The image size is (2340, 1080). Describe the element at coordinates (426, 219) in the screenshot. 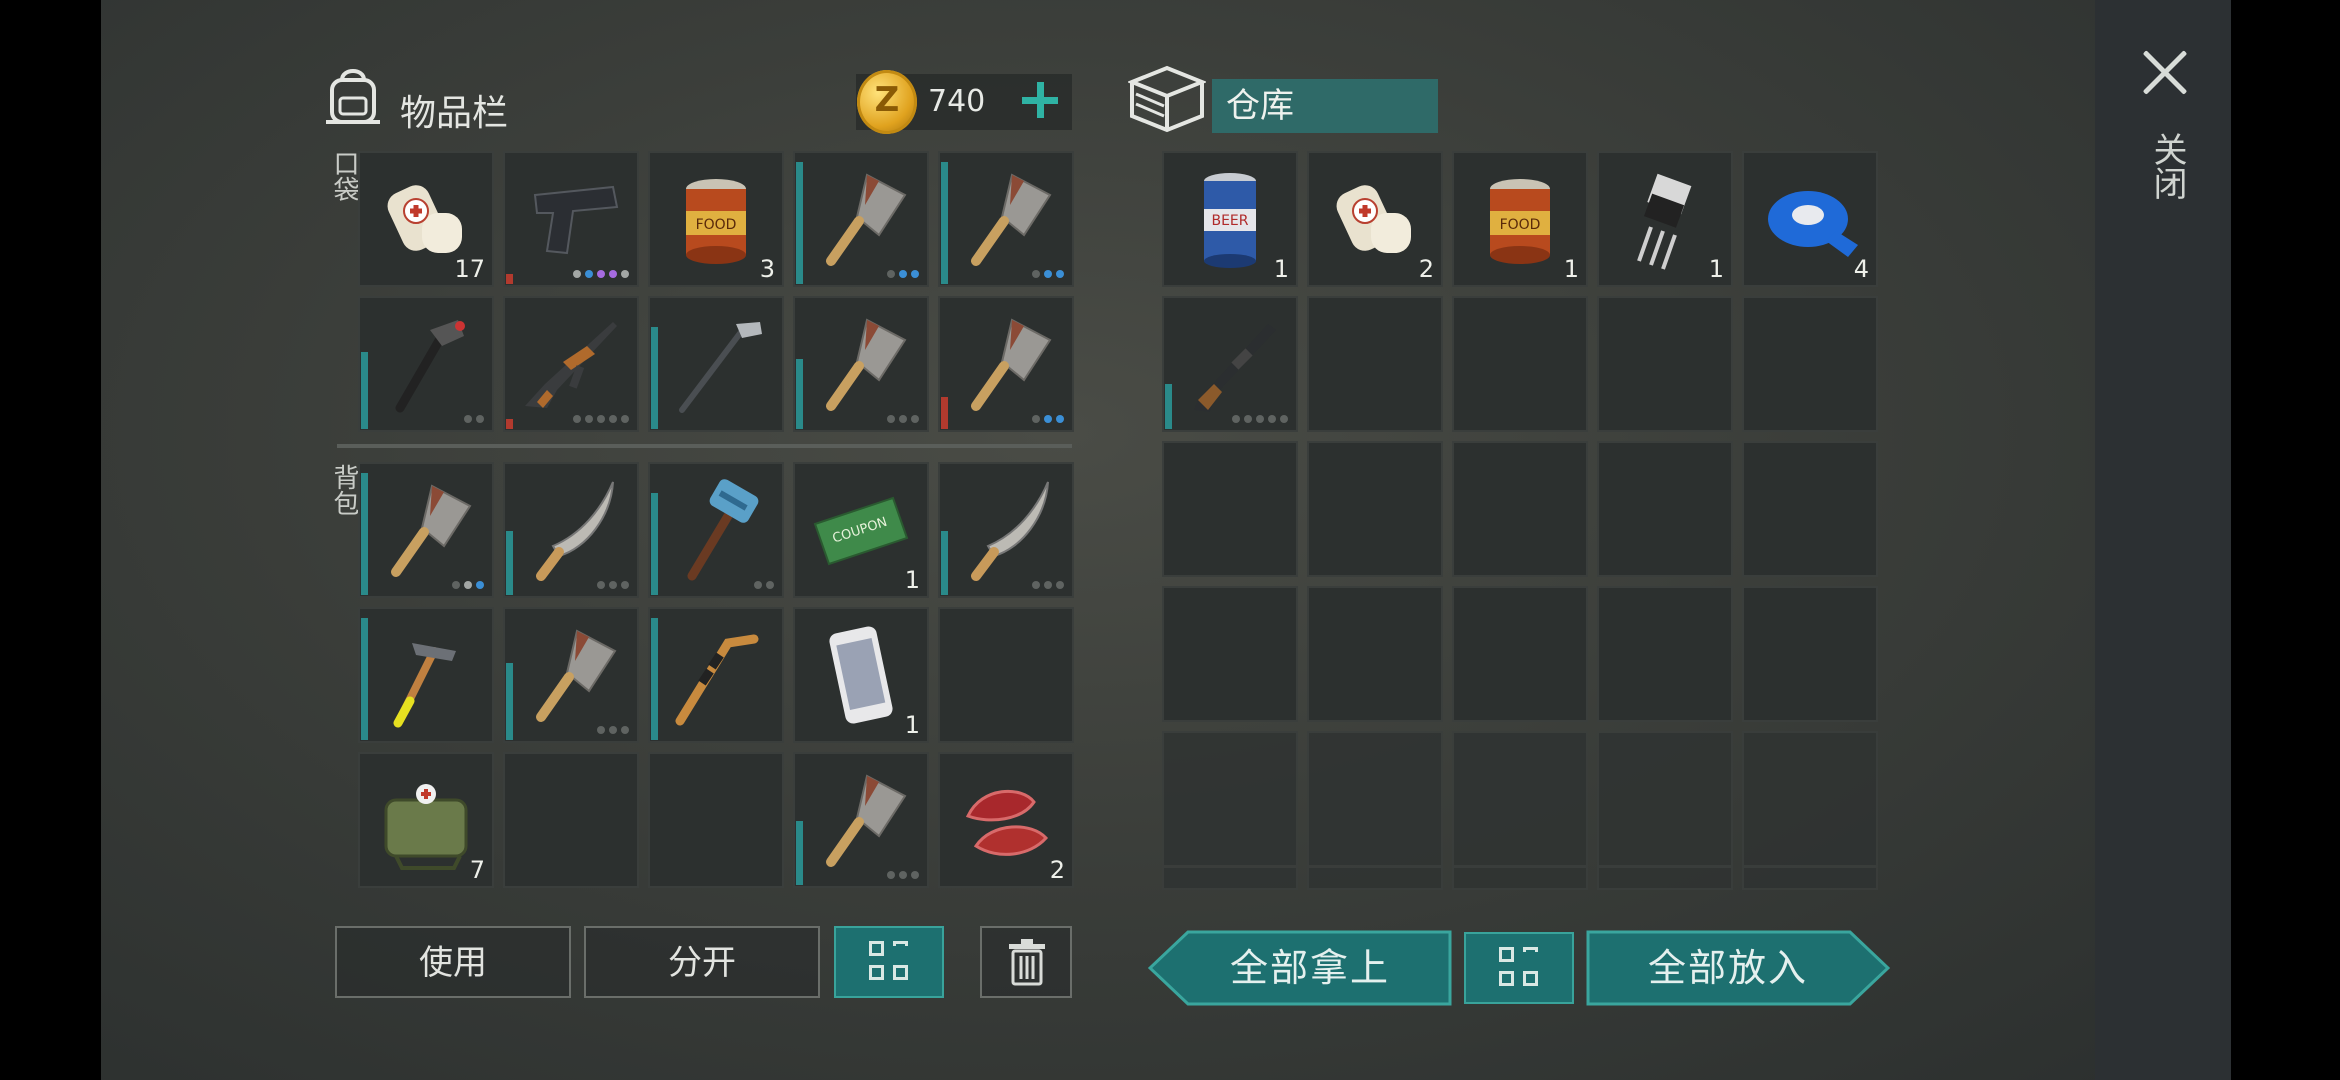

I see `pocket-slot: 17` at that location.